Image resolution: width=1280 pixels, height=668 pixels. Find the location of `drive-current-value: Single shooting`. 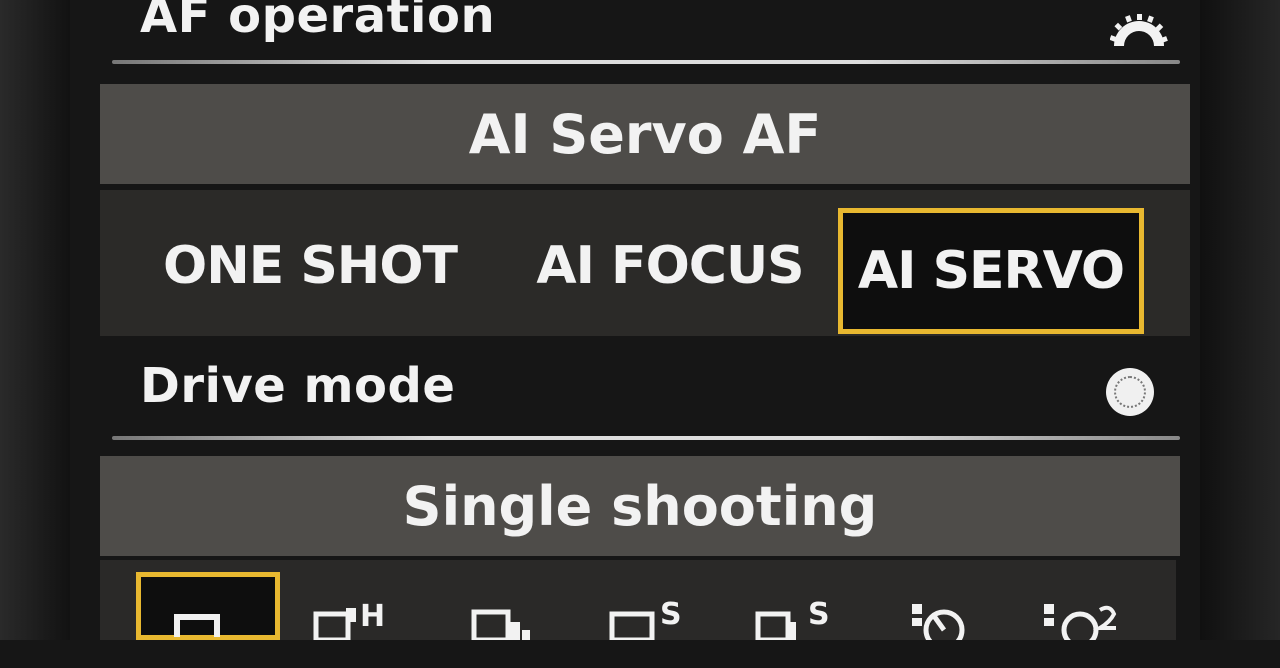

drive-current-value: Single shooting is located at coordinates (640, 506).